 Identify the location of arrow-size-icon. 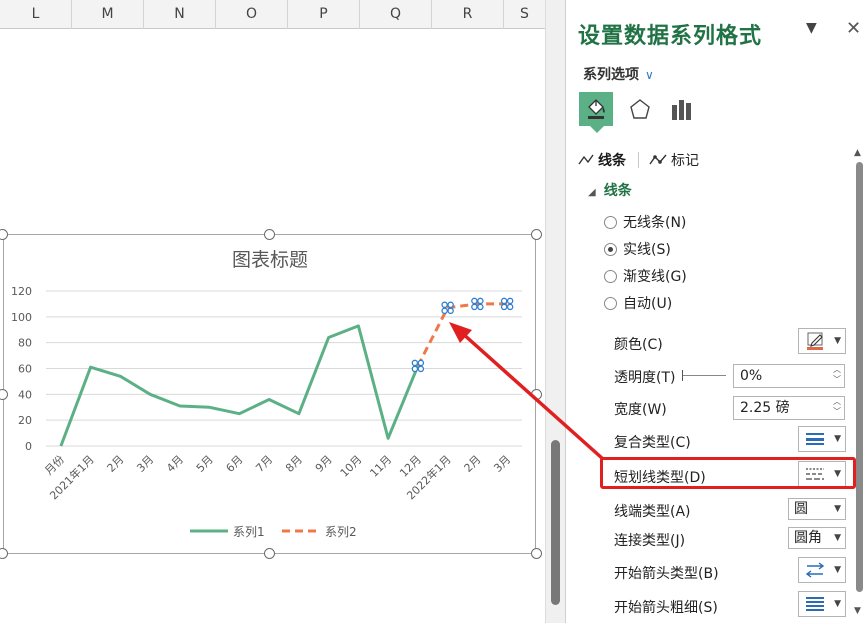
(815, 604).